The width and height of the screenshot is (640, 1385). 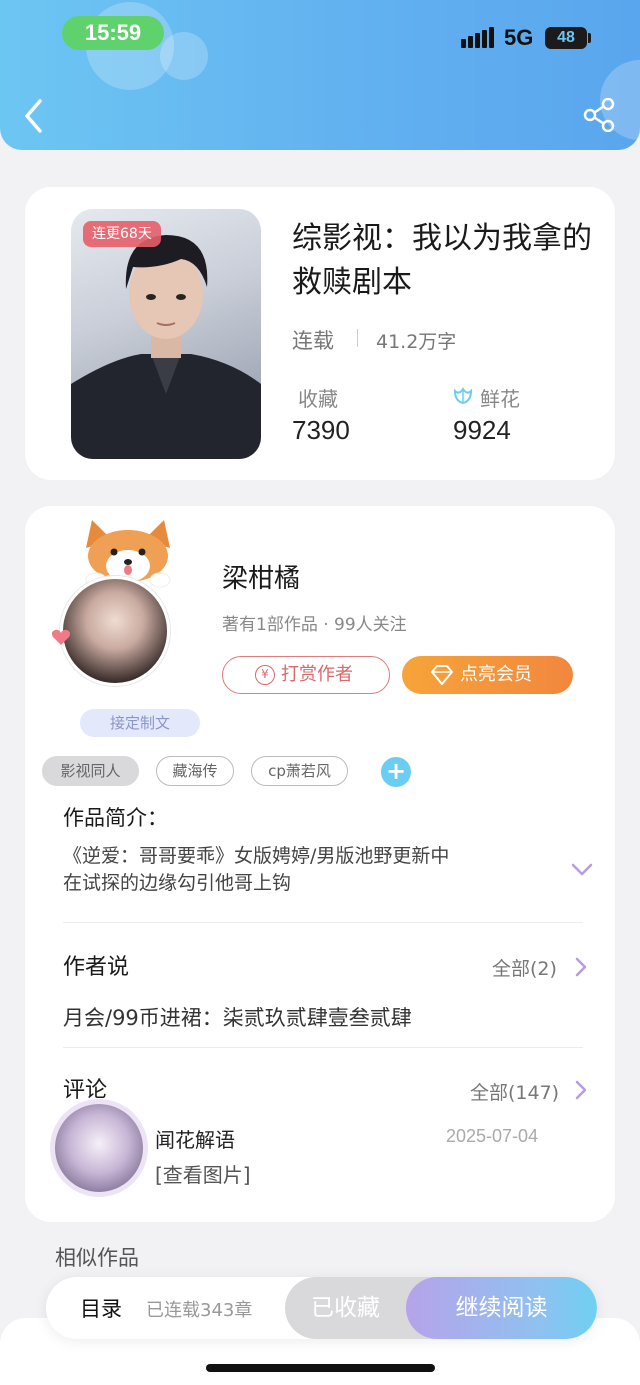 I want to click on flower-icon, so click(x=463, y=396).